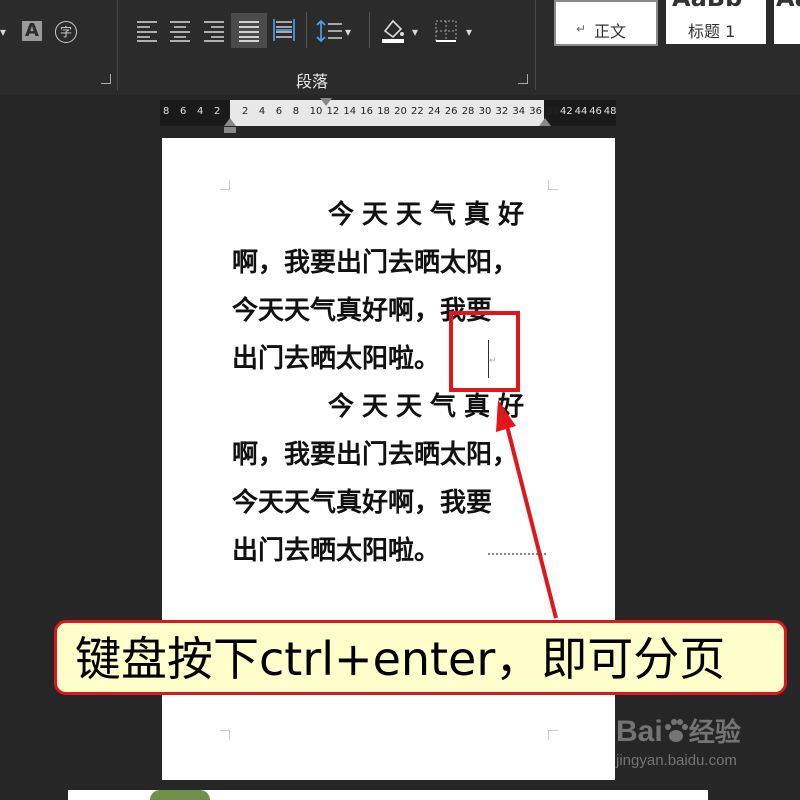 This screenshot has width=800, height=800. I want to click on paragraph1-line4: 出门去晒太阳啦。, so click(336, 359).